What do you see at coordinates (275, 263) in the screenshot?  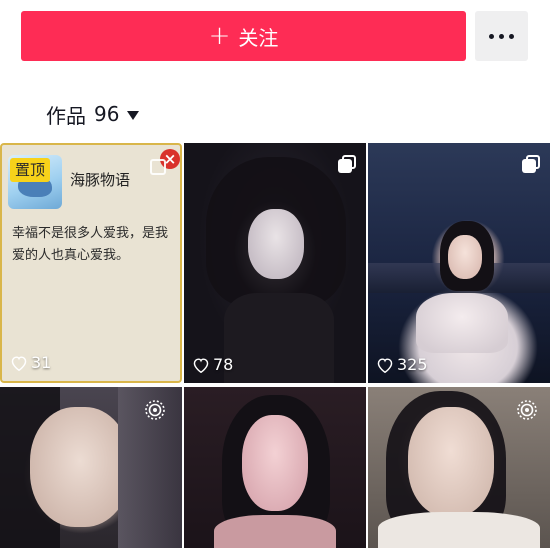 I see `video-tile: 78` at bounding box center [275, 263].